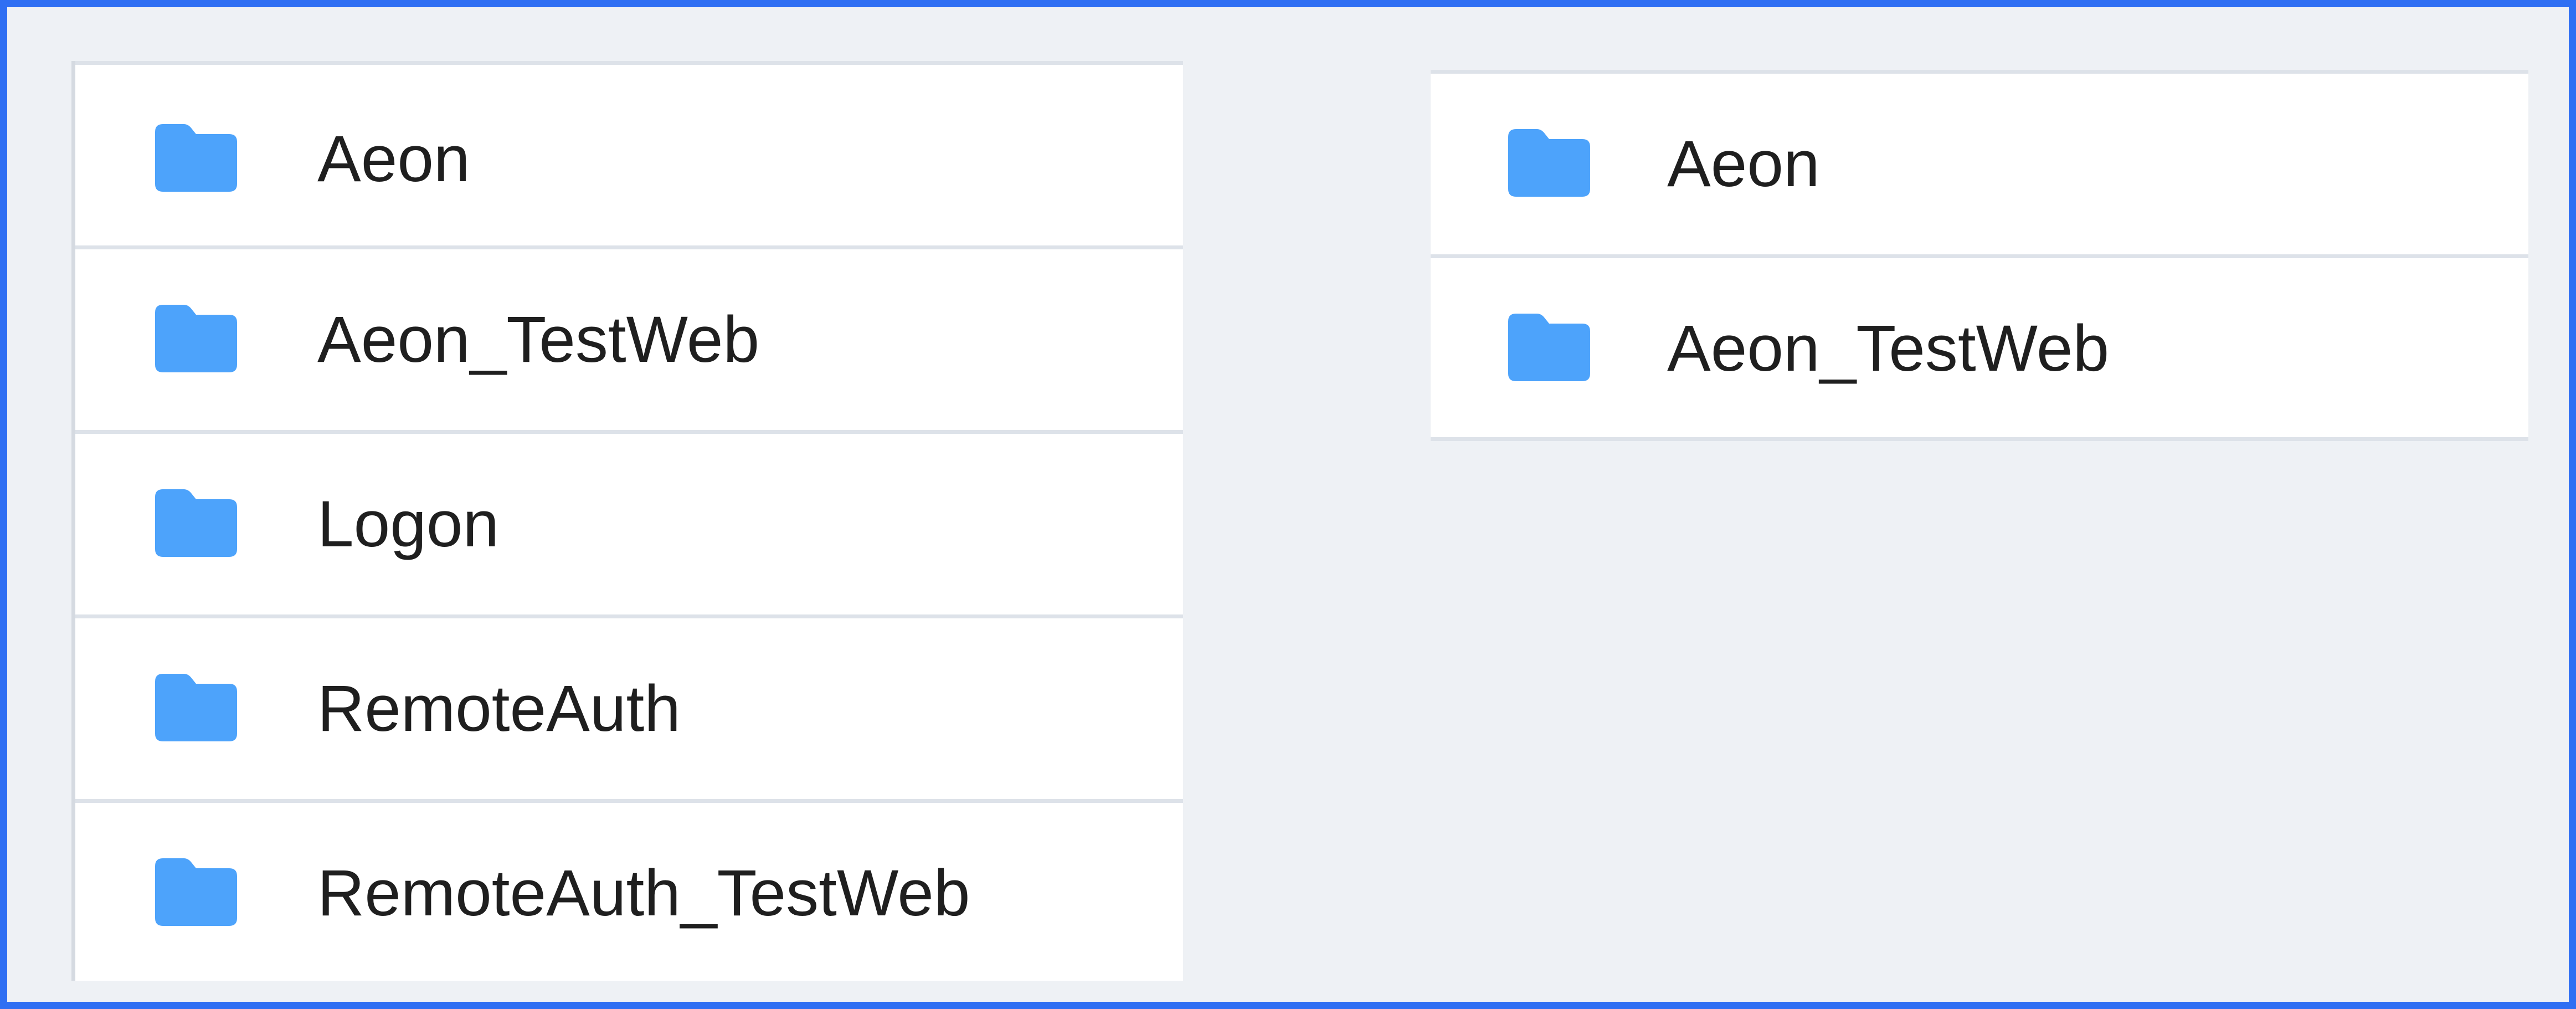 The image size is (2576, 1009). Describe the element at coordinates (643, 893) in the screenshot. I see `list-item-label: RemoteAuth_TestWeb` at that location.